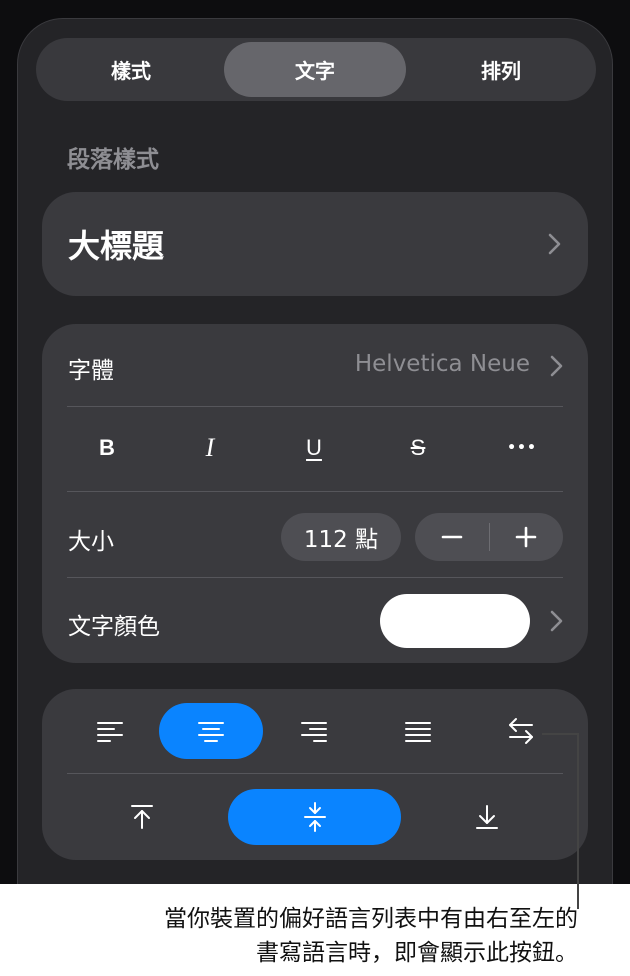  I want to click on align-right-icon, so click(314, 732).